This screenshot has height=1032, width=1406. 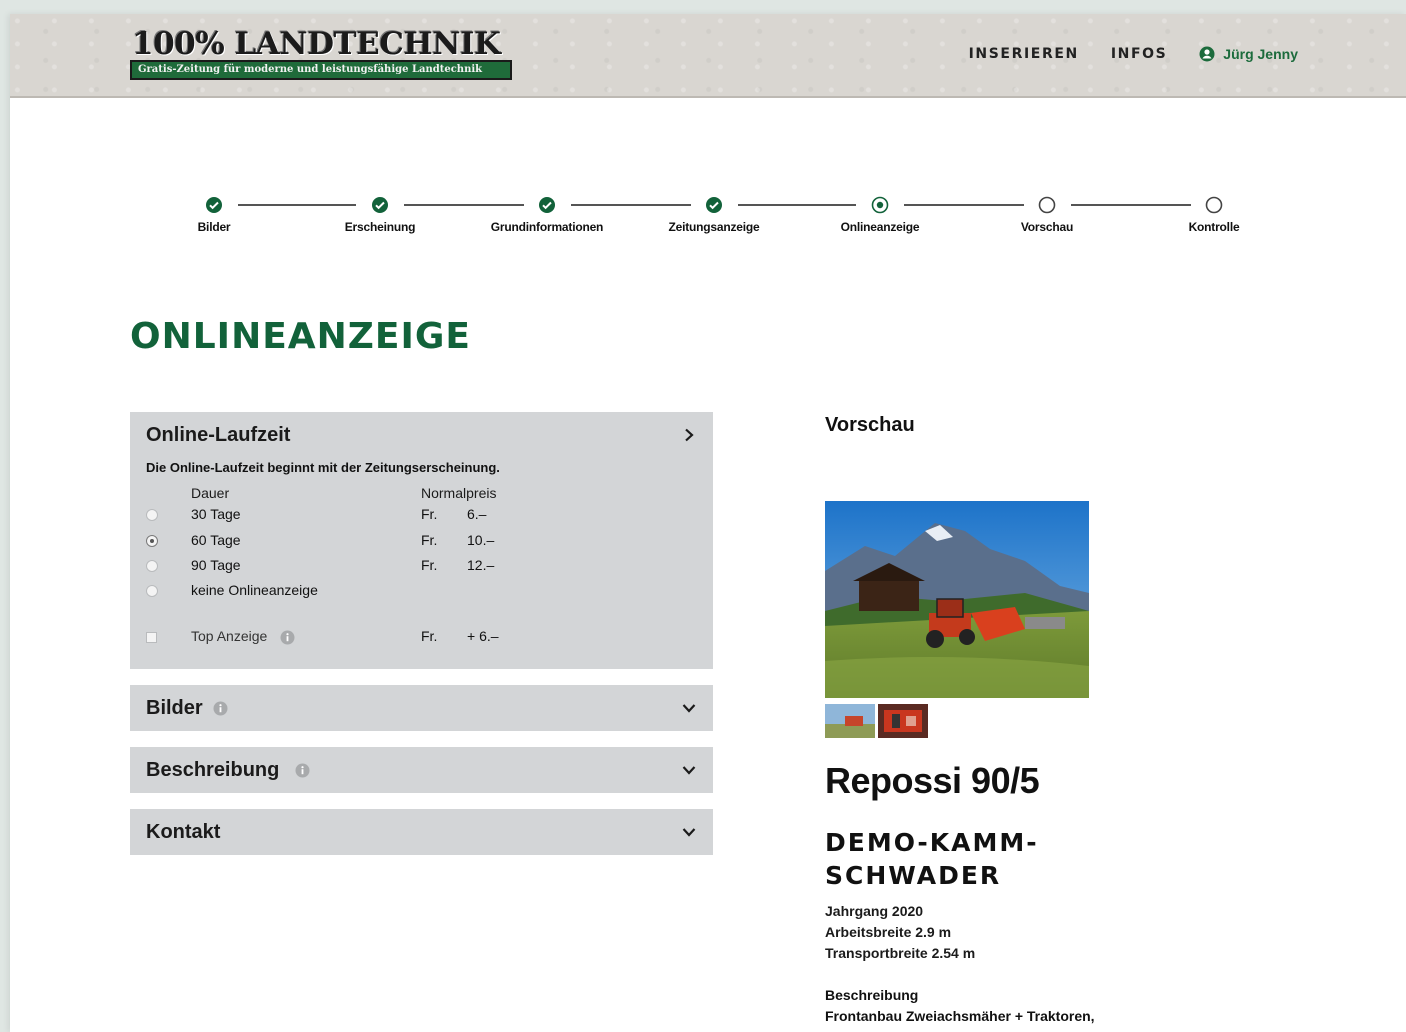 What do you see at coordinates (254, 590) in the screenshot?
I see `option-label: keine Onlineanzeige` at bounding box center [254, 590].